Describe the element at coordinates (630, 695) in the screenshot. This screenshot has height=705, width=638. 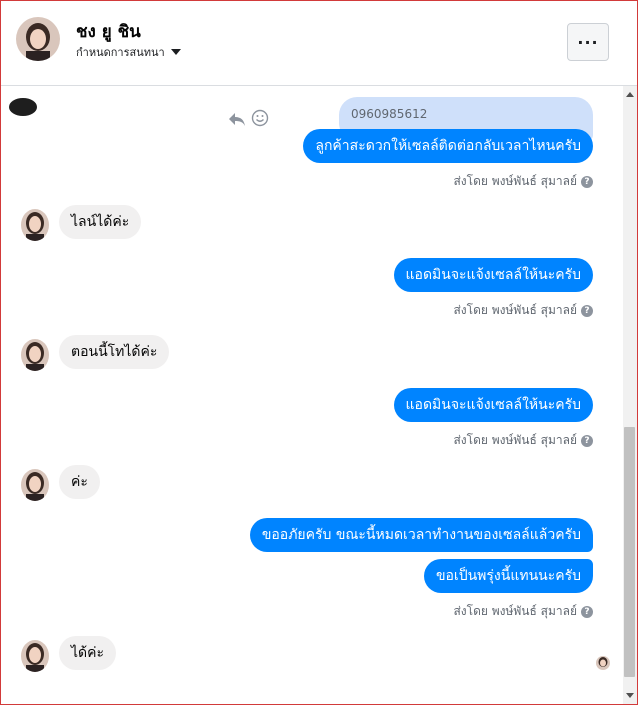
I see `scroll-down-arrow-icon` at that location.